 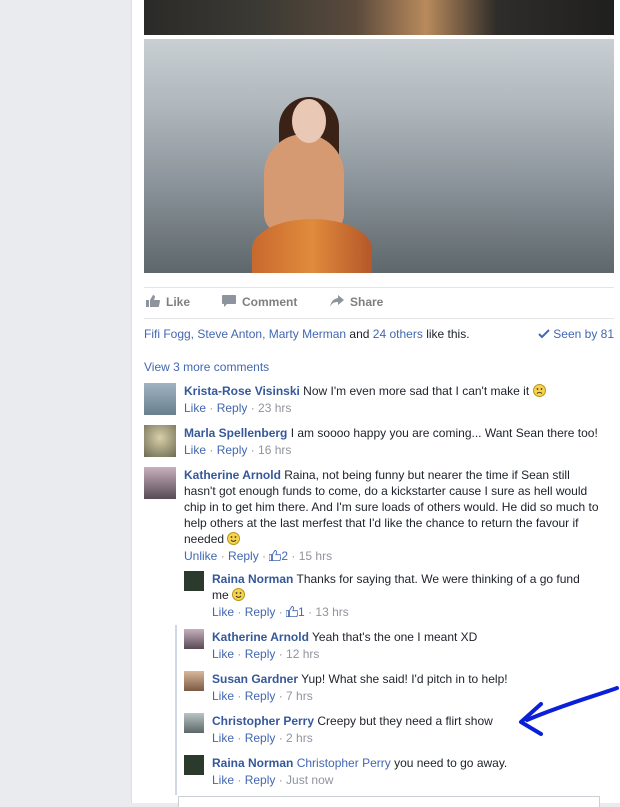 What do you see at coordinates (367, 302) in the screenshot?
I see `share-label: Share` at bounding box center [367, 302].